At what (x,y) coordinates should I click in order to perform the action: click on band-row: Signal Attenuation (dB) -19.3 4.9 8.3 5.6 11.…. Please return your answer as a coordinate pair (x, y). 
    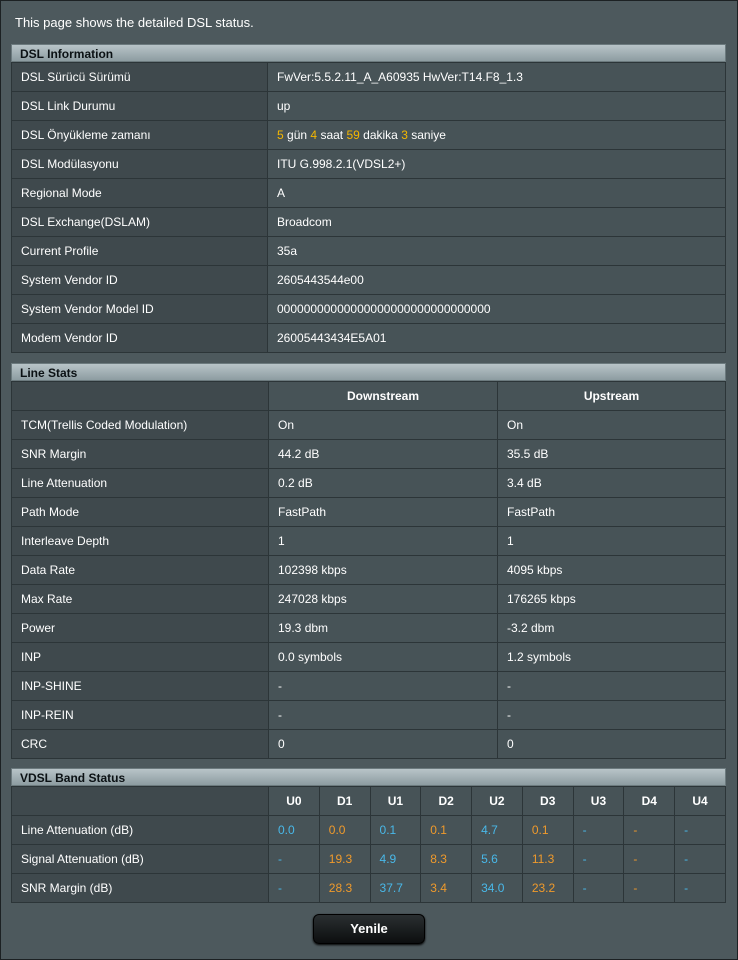
    Looking at the image, I should click on (368, 859).